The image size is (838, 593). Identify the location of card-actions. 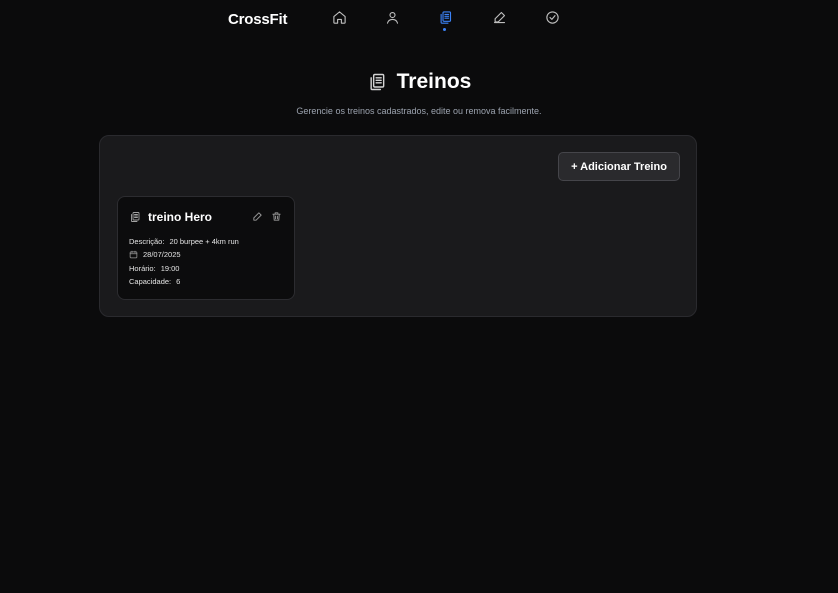
(267, 216).